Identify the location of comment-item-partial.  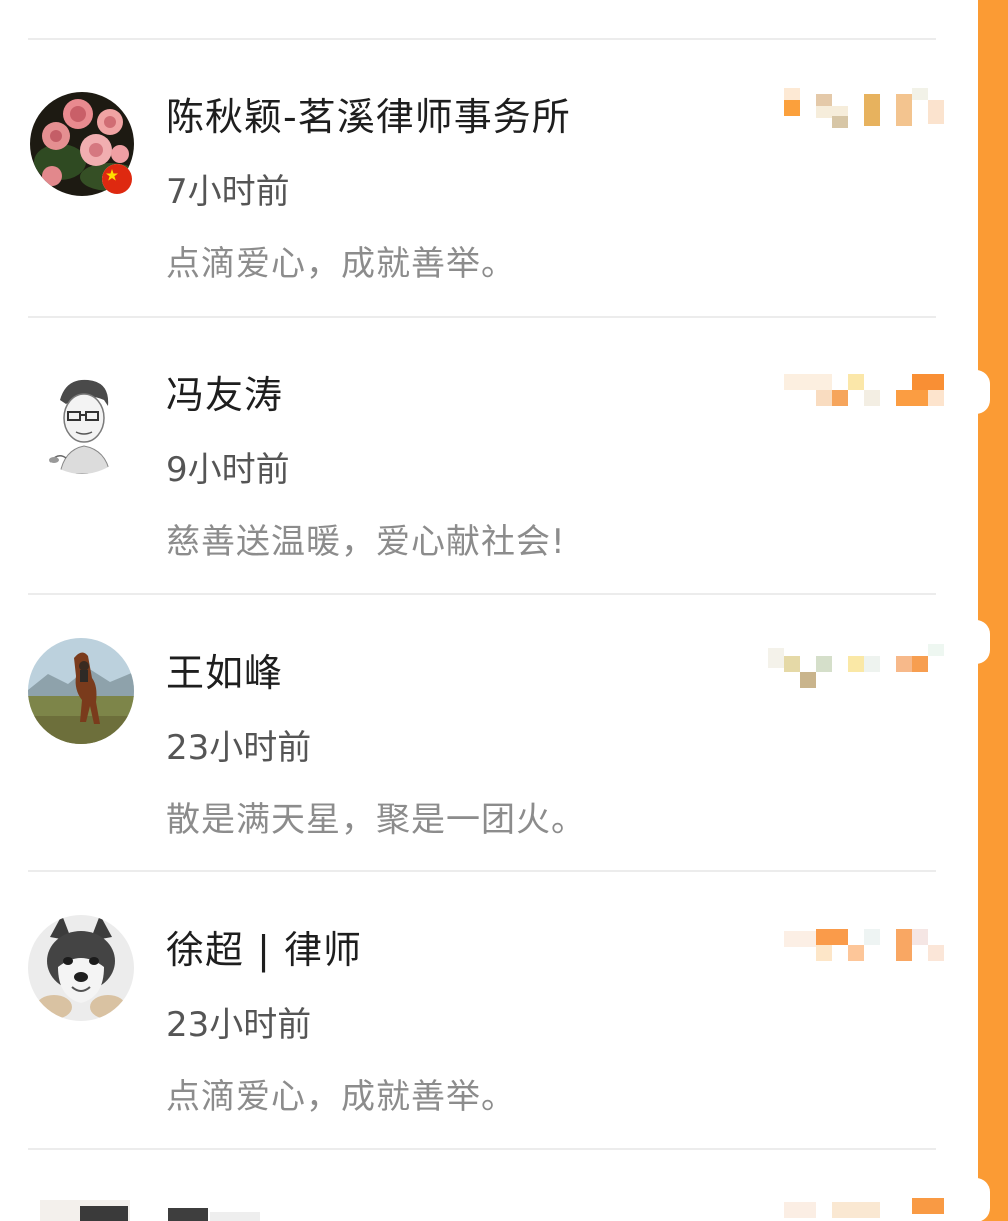
(480, 1185).